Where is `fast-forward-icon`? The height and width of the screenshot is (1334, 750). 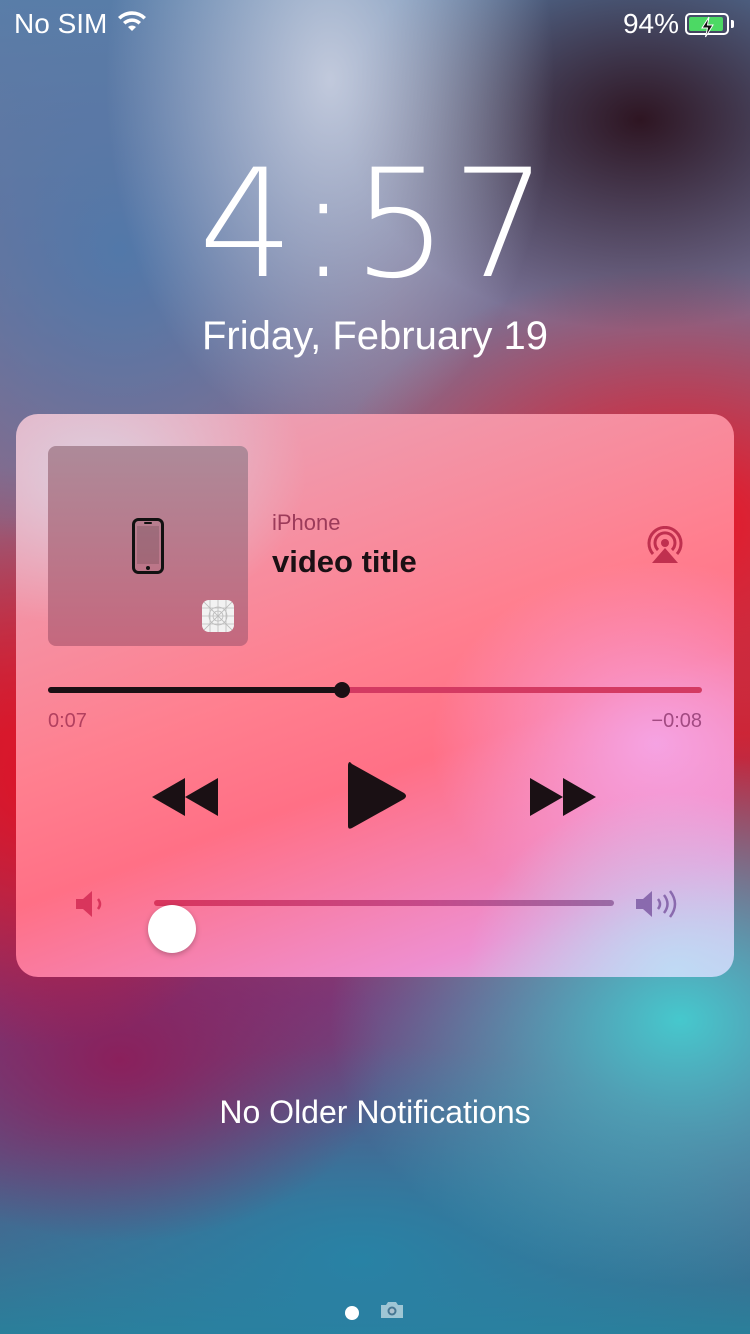 fast-forward-icon is located at coordinates (563, 799).